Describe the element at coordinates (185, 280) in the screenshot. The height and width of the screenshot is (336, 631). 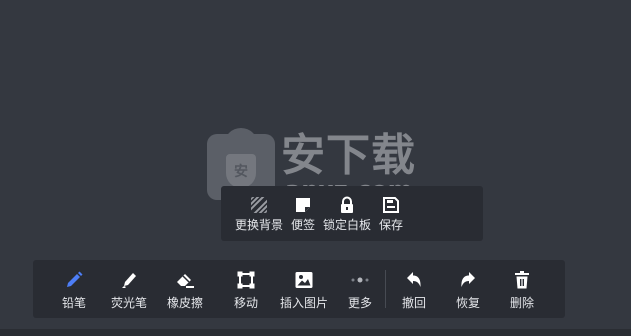
I see `eraser-icon` at that location.